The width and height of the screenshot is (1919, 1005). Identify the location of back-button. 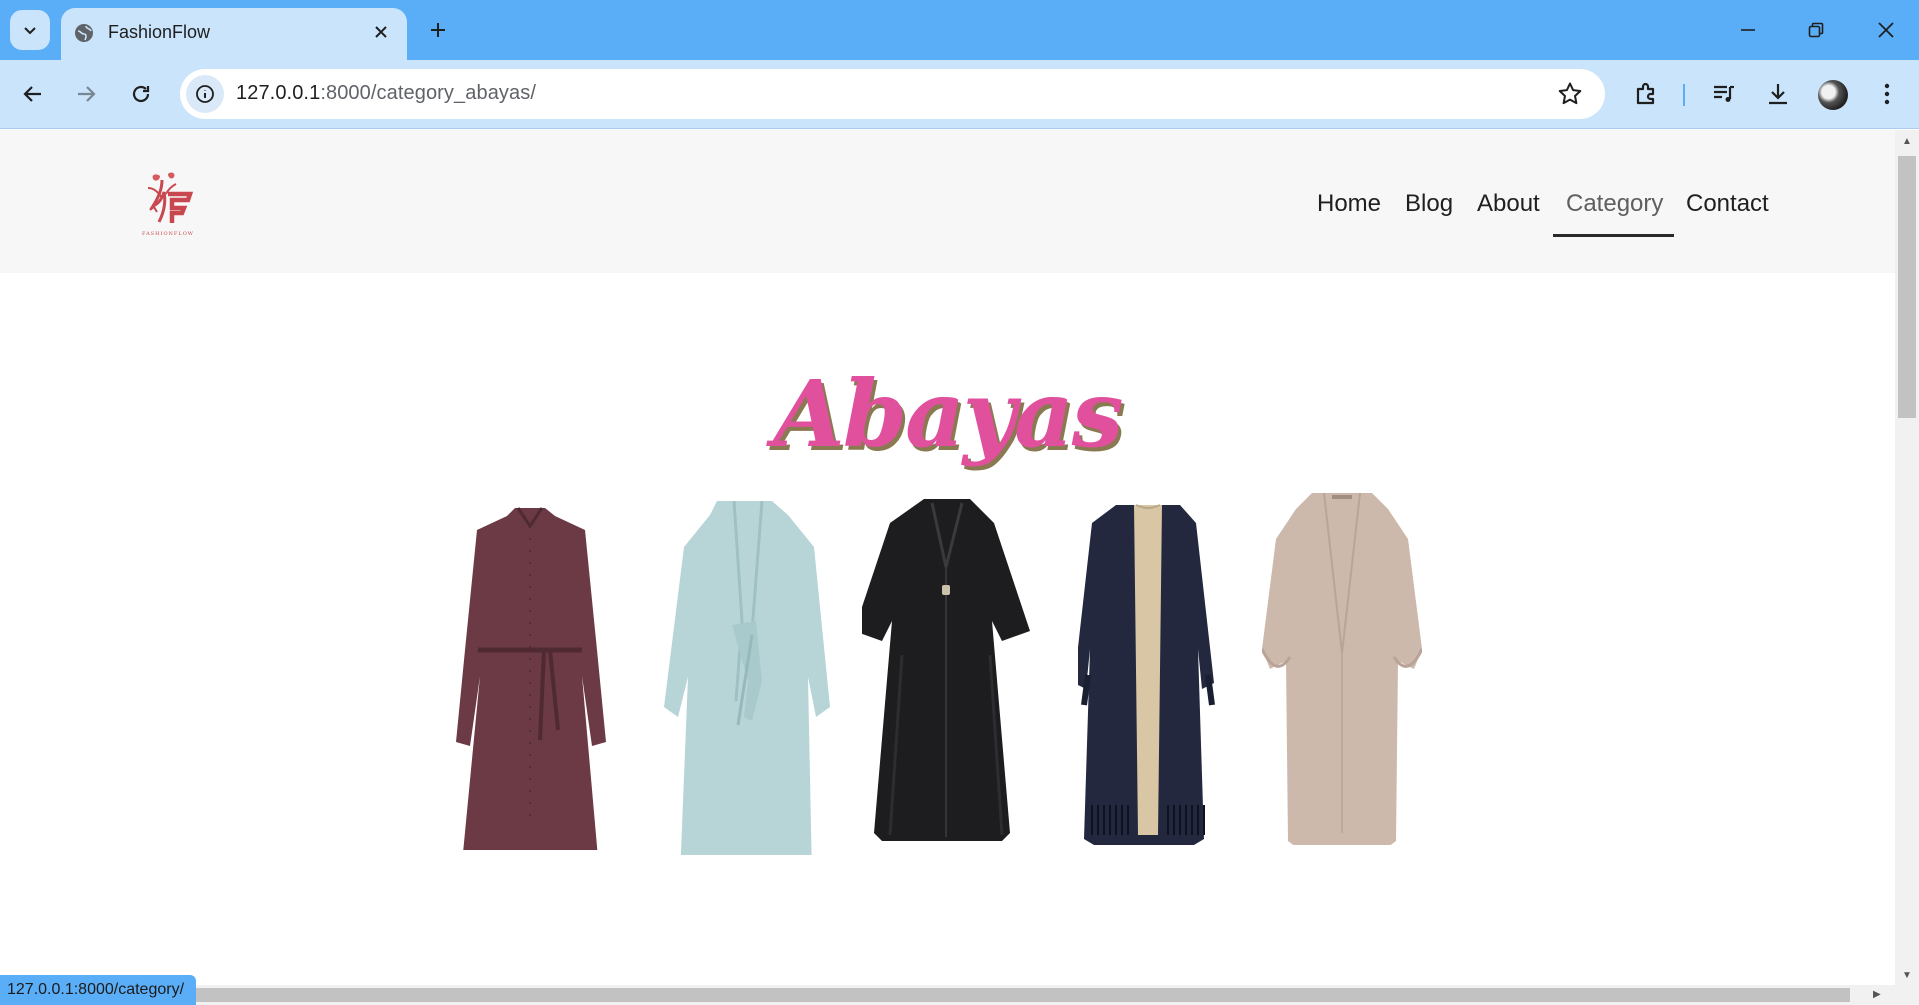
(33, 94).